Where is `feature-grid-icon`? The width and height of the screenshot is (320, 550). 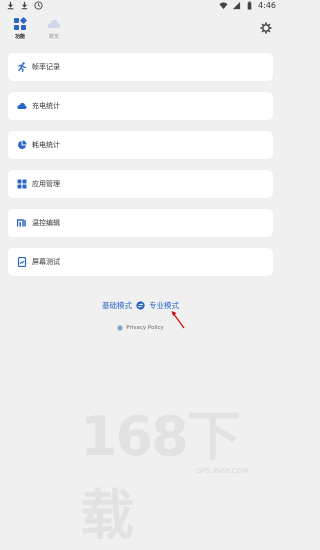 feature-grid-icon is located at coordinates (20, 23).